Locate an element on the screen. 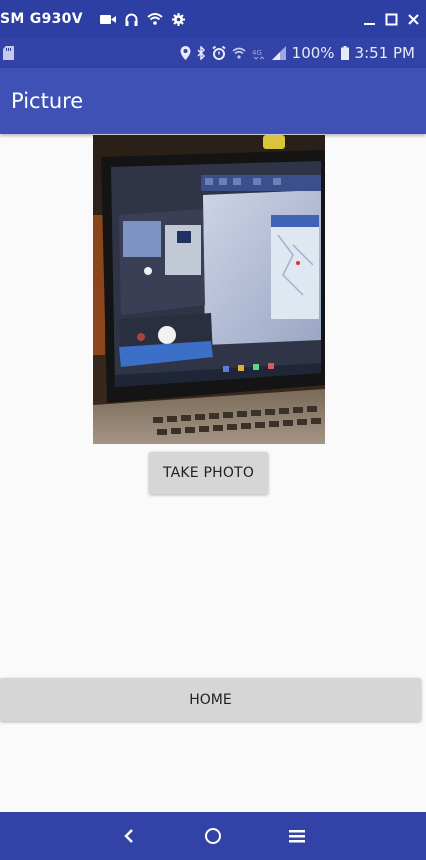 The width and height of the screenshot is (426, 860). navigation-bar is located at coordinates (213, 836).